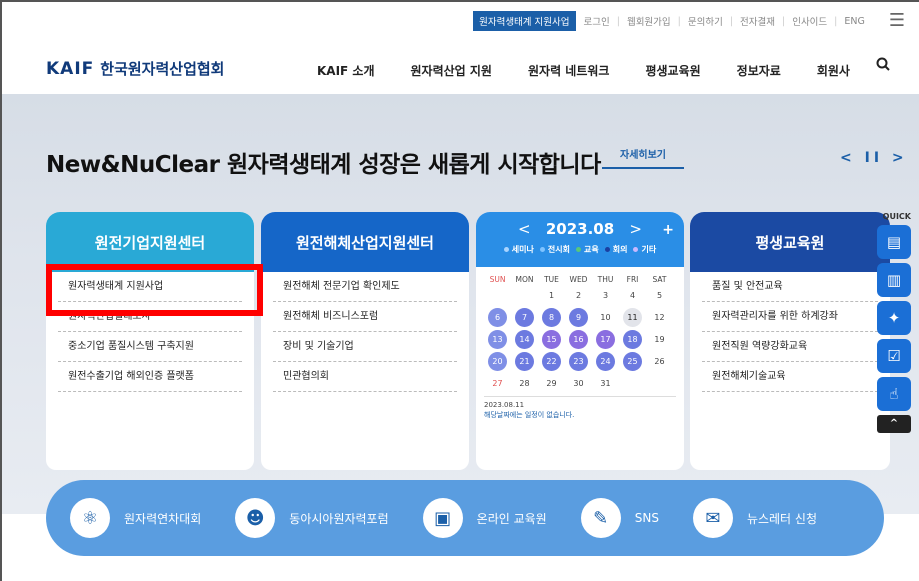 Image resolution: width=919 pixels, height=581 pixels. Describe the element at coordinates (587, 249) in the screenshot. I see `legend-item: 교육` at that location.